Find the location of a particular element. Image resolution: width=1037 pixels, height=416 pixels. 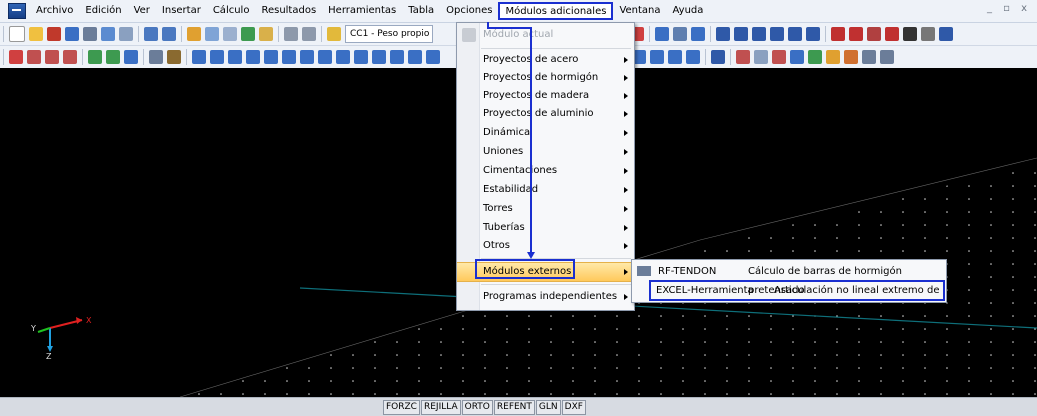

navigator-icon is located at coordinates (309, 34).